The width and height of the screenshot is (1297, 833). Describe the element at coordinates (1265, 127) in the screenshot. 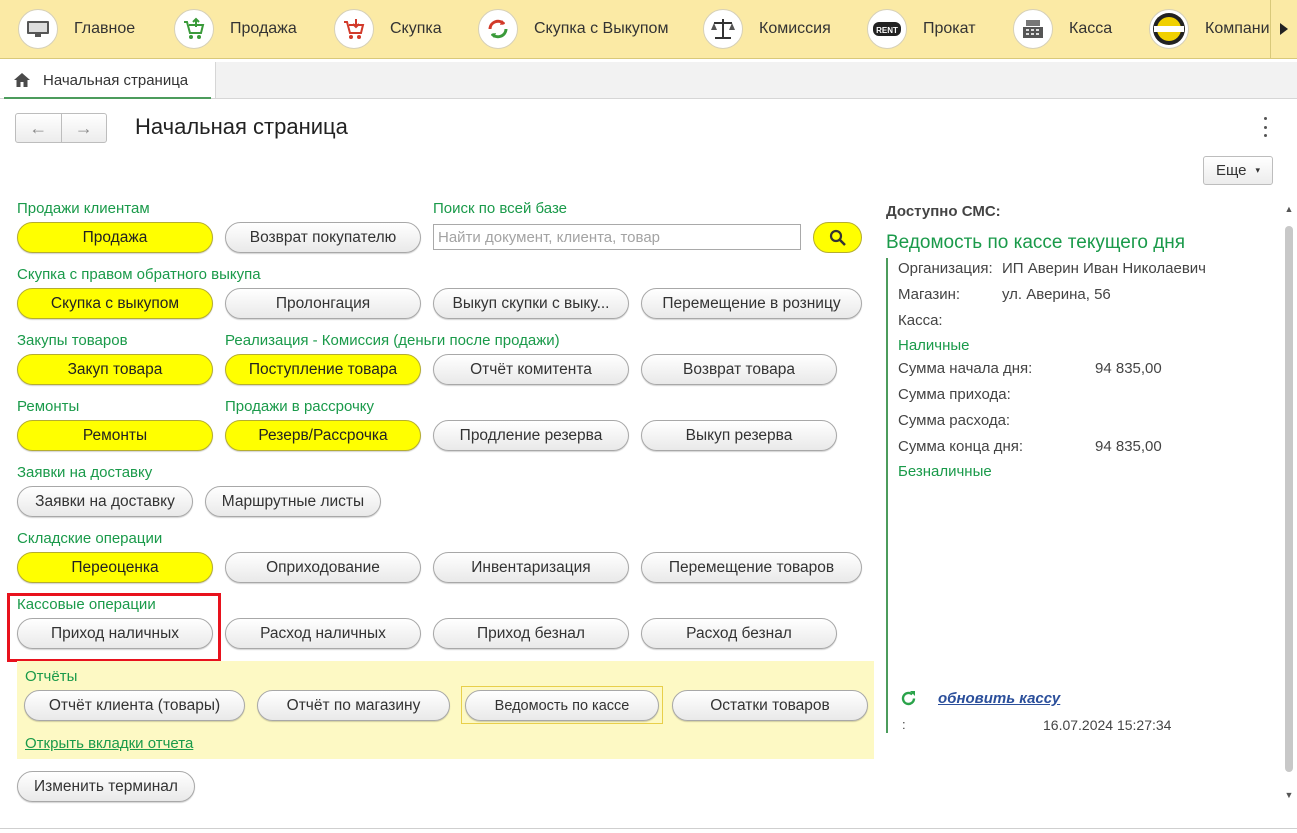

I see `more-actions-icon` at that location.